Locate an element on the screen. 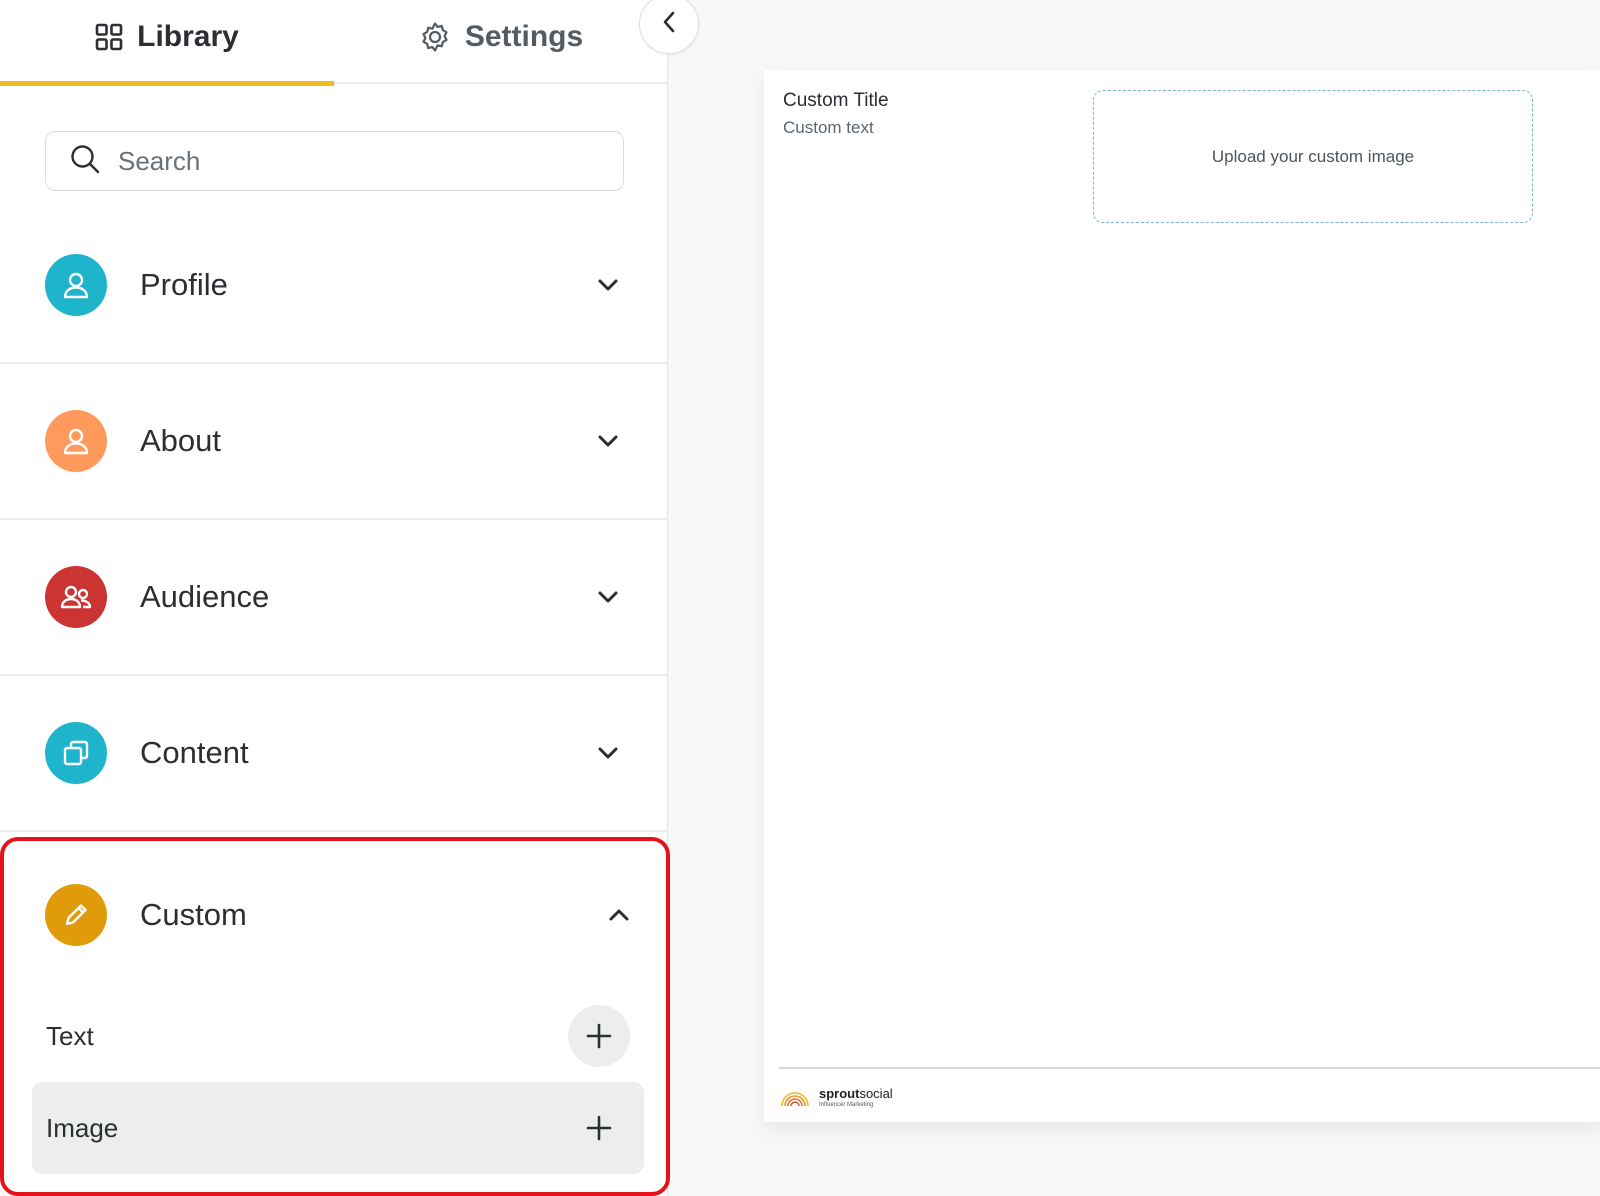 The width and height of the screenshot is (1600, 1196). custom-text: Custom text is located at coordinates (828, 128).